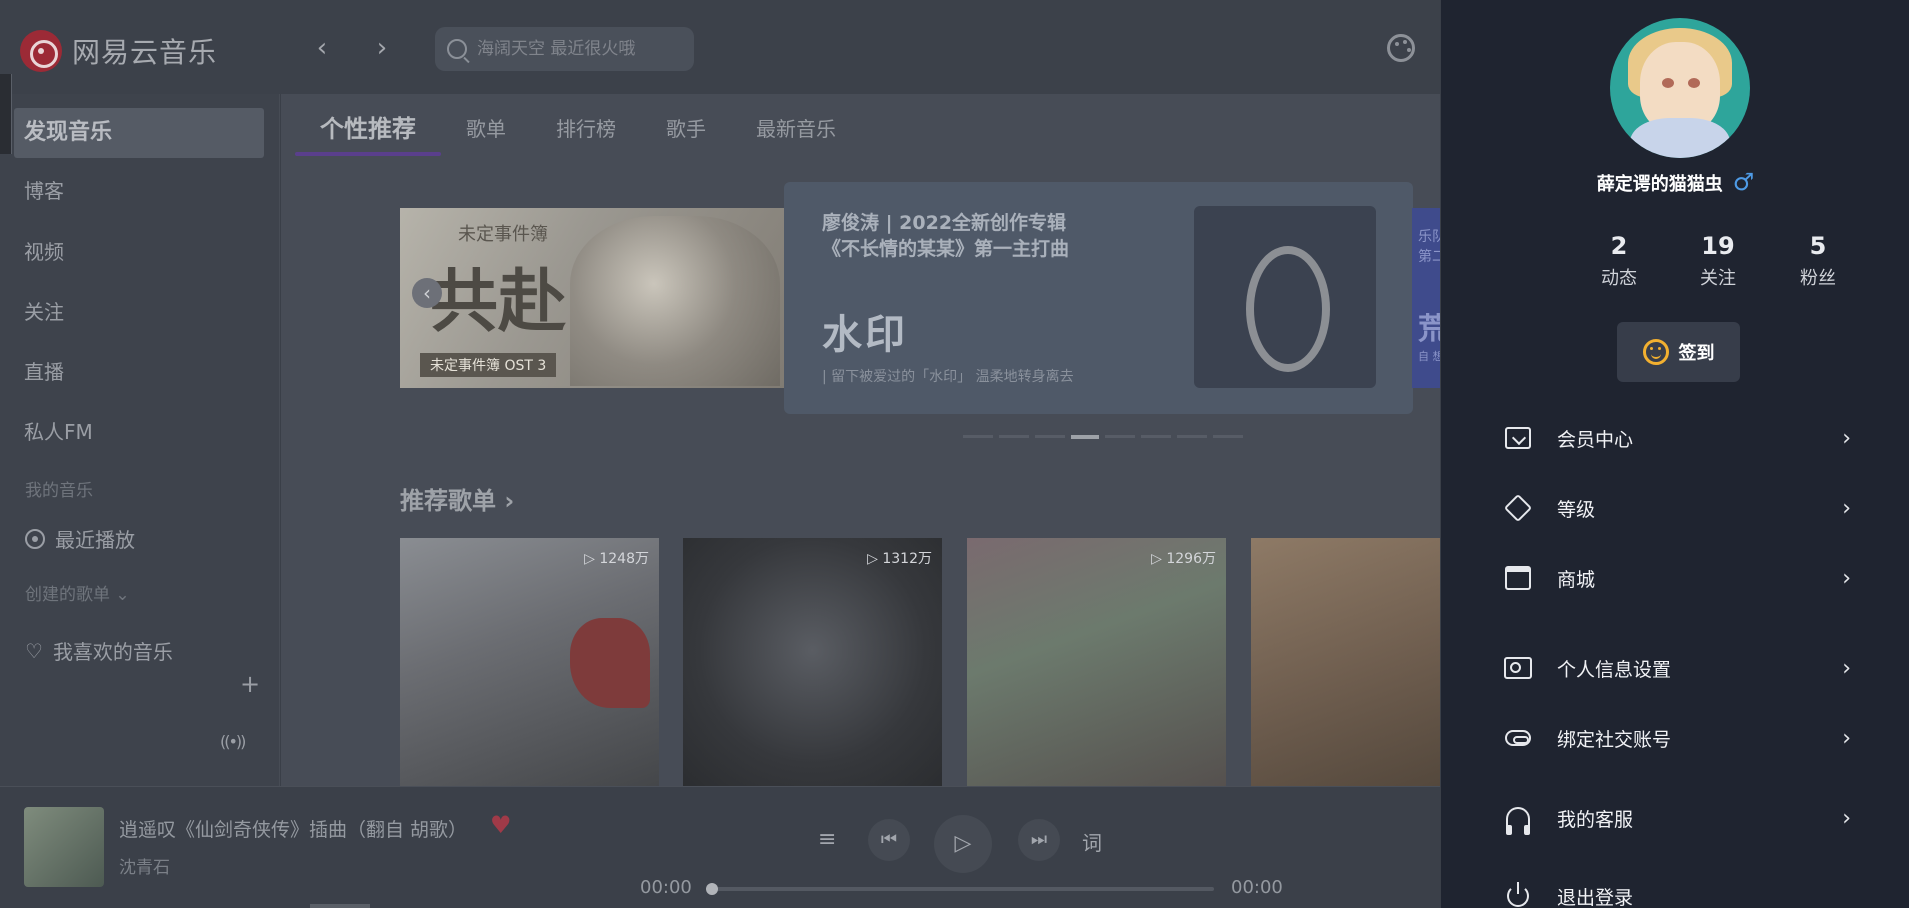 The image size is (1909, 908). What do you see at coordinates (233, 741) in the screenshot?
I see `heart-mode-icon: ((•))` at bounding box center [233, 741].